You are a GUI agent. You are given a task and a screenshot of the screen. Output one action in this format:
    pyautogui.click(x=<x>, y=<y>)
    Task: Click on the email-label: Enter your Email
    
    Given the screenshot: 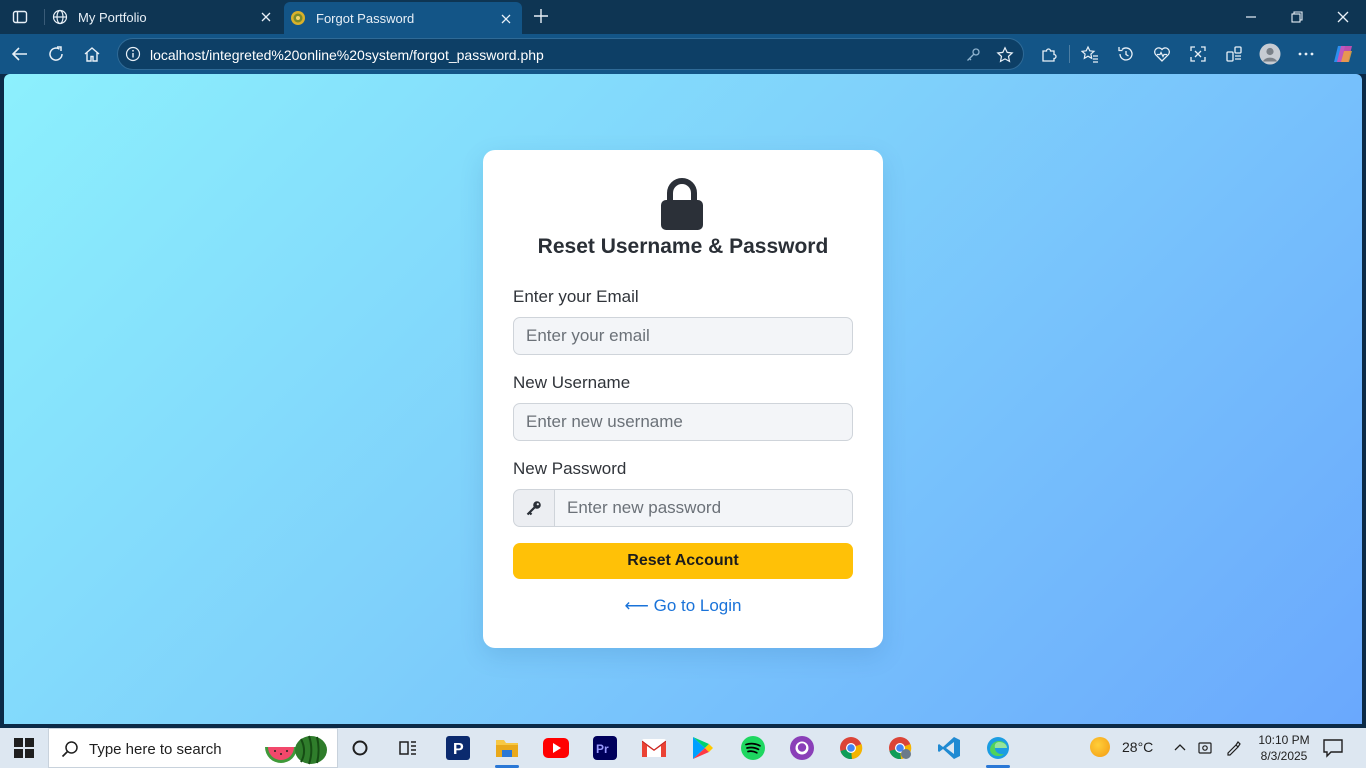 What is the action you would take?
    pyautogui.click(x=576, y=296)
    